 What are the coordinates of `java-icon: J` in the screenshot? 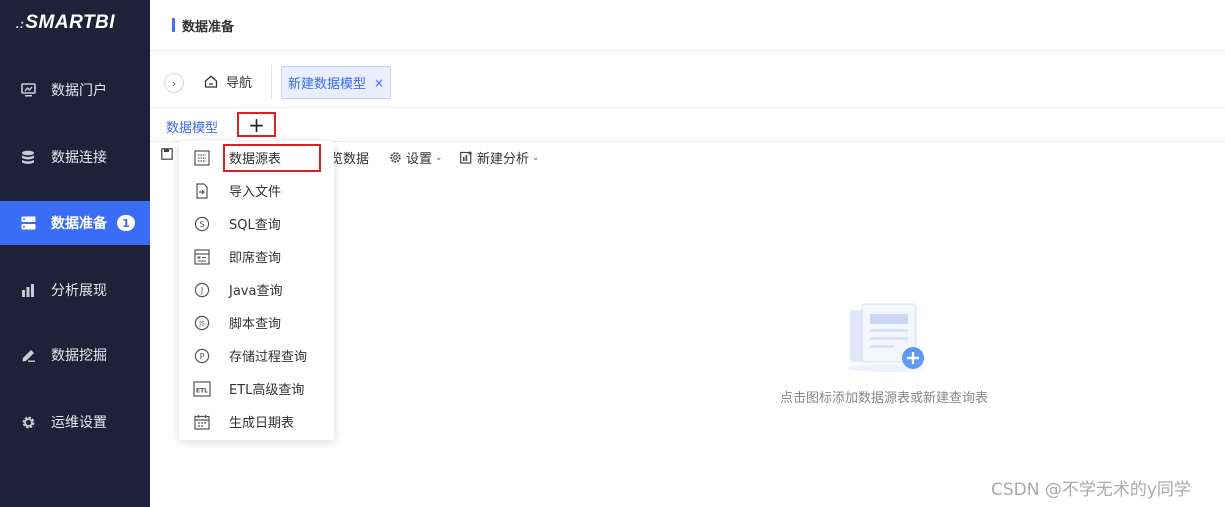 It's located at (202, 290).